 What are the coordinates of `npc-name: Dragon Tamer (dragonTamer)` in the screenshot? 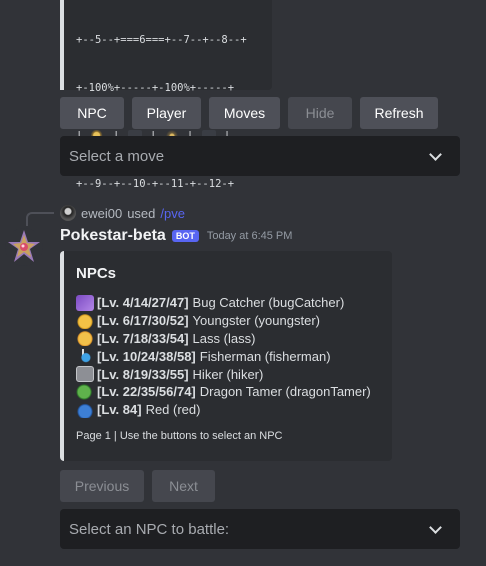 It's located at (285, 392).